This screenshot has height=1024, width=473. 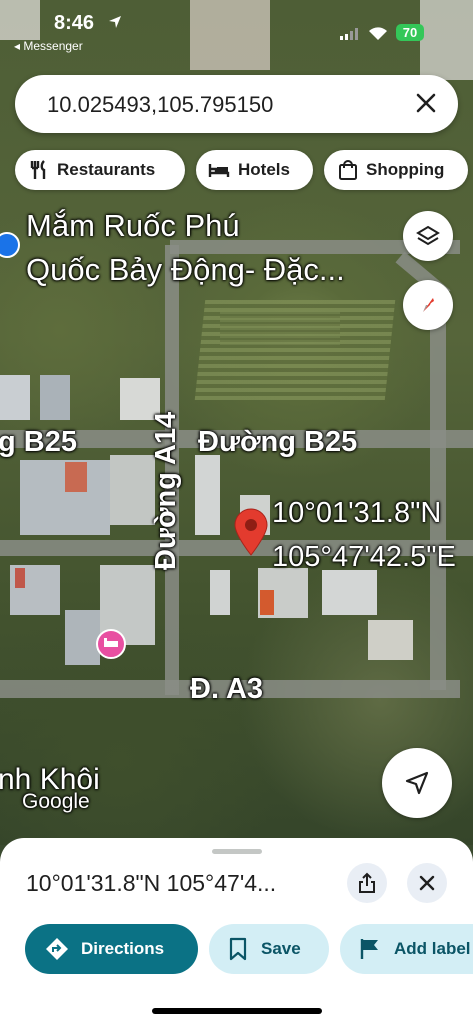 What do you see at coordinates (251, 532) in the screenshot?
I see `location-pin-icon` at bounding box center [251, 532].